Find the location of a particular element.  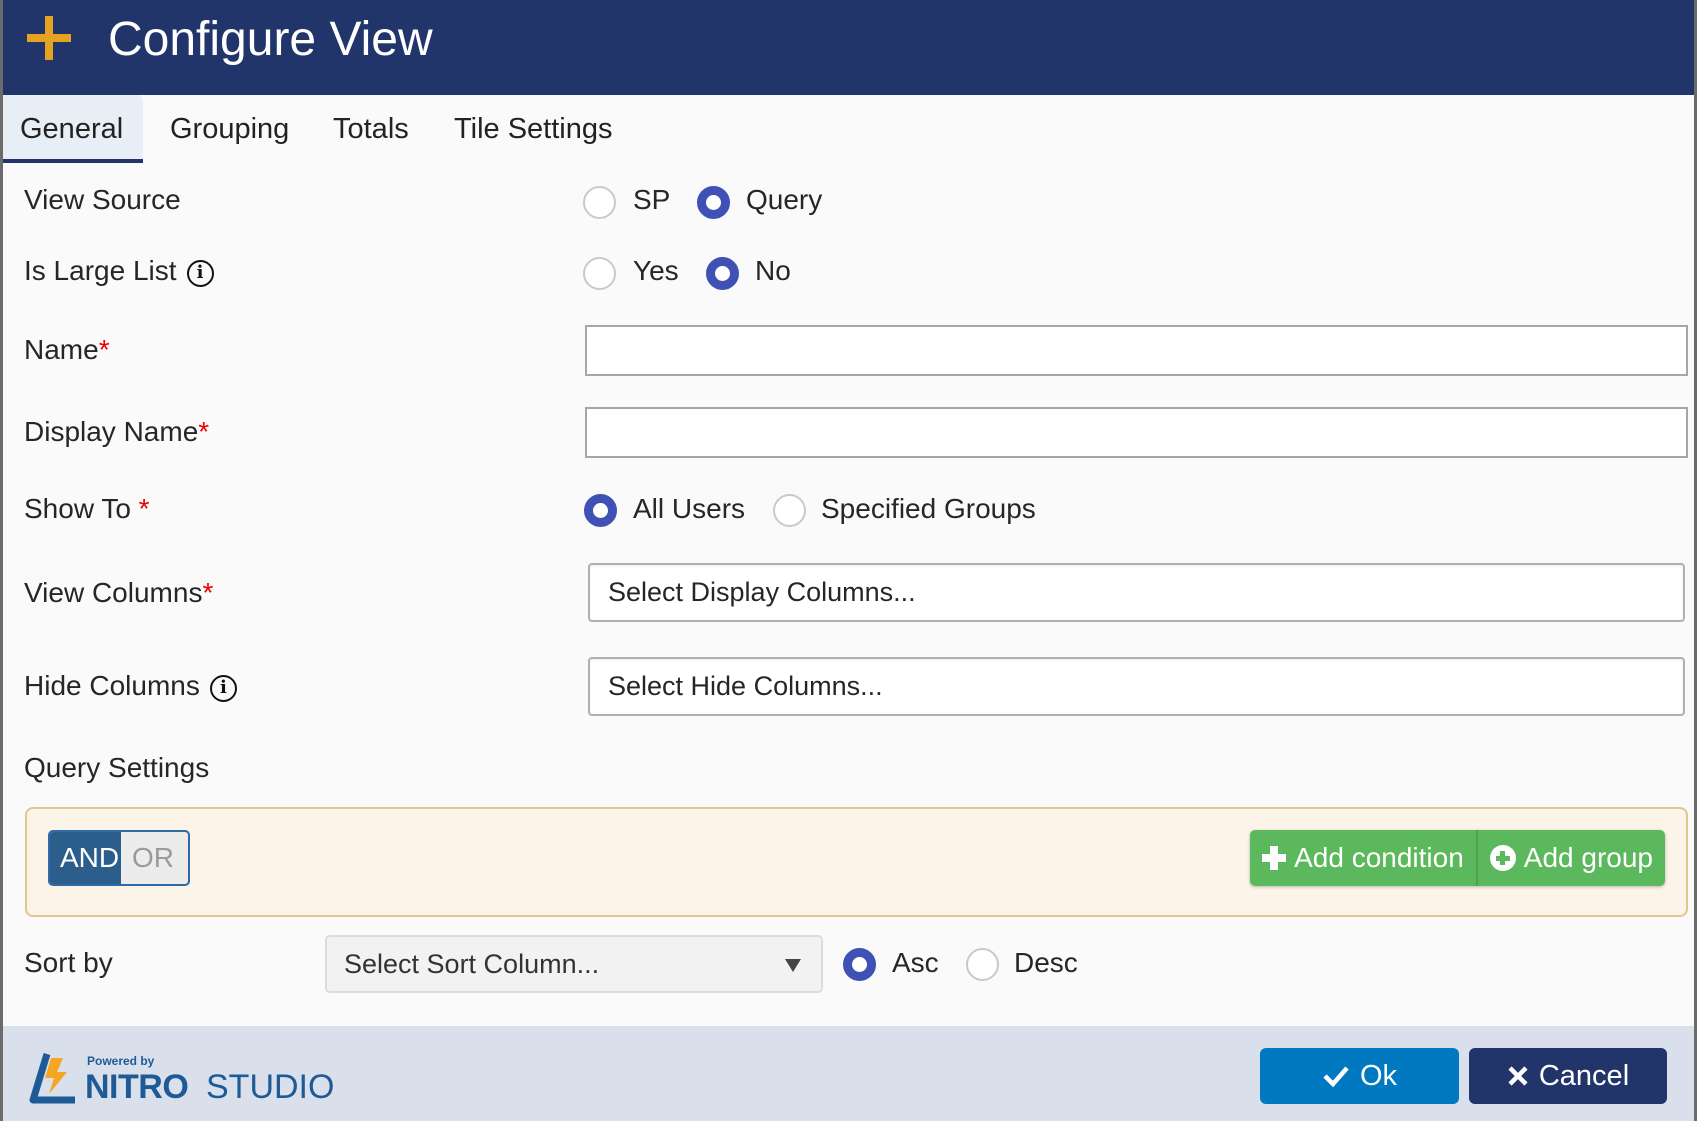

add-group-label: Add group is located at coordinates (1588, 857).